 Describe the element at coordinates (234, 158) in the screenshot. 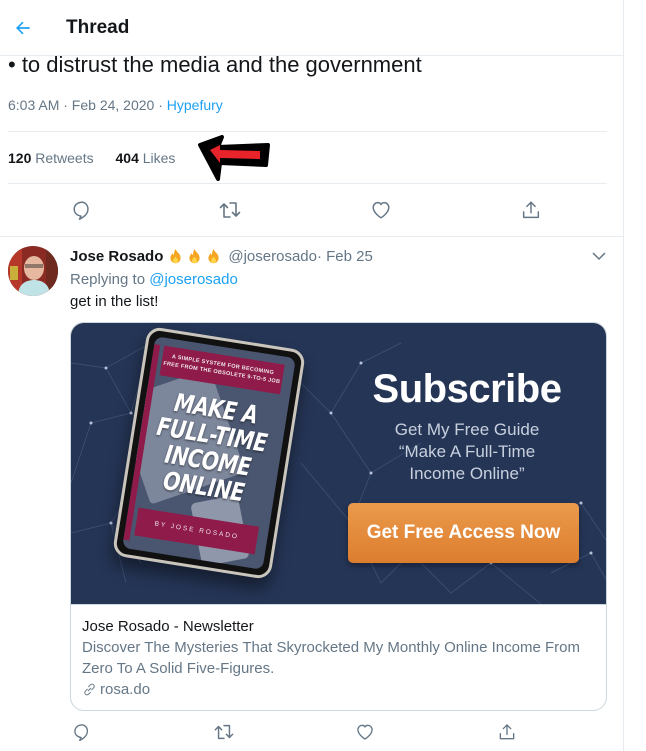

I see `annotation-arrow-icon` at that location.